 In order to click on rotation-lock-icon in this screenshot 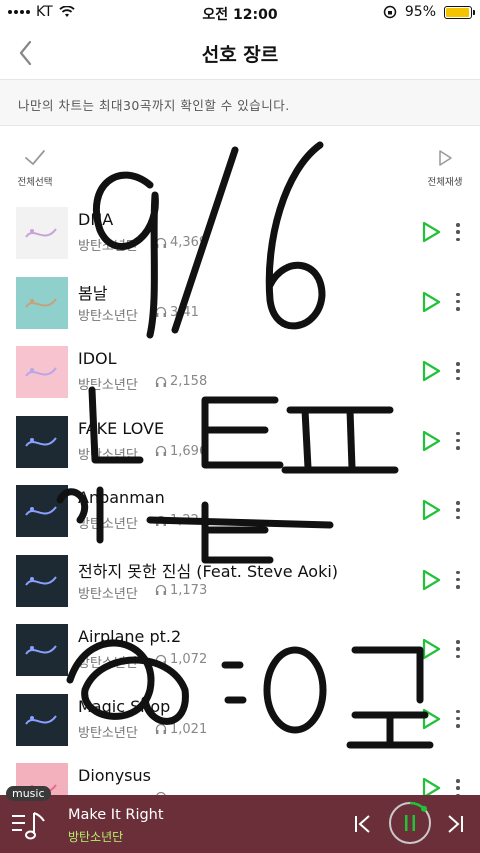, I will do `click(390, 12)`.